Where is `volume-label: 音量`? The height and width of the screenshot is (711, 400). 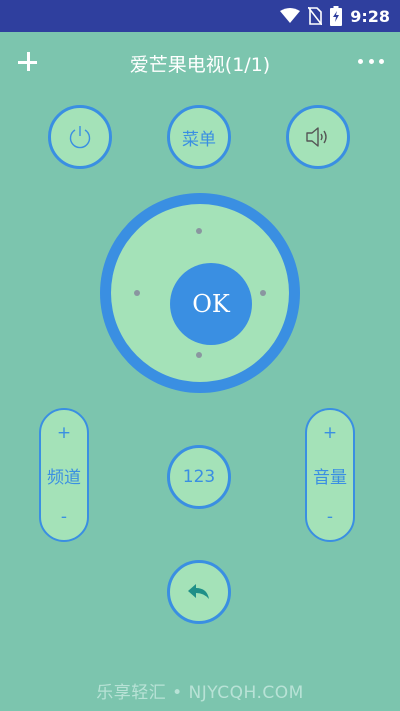 volume-label: 音量 is located at coordinates (330, 477).